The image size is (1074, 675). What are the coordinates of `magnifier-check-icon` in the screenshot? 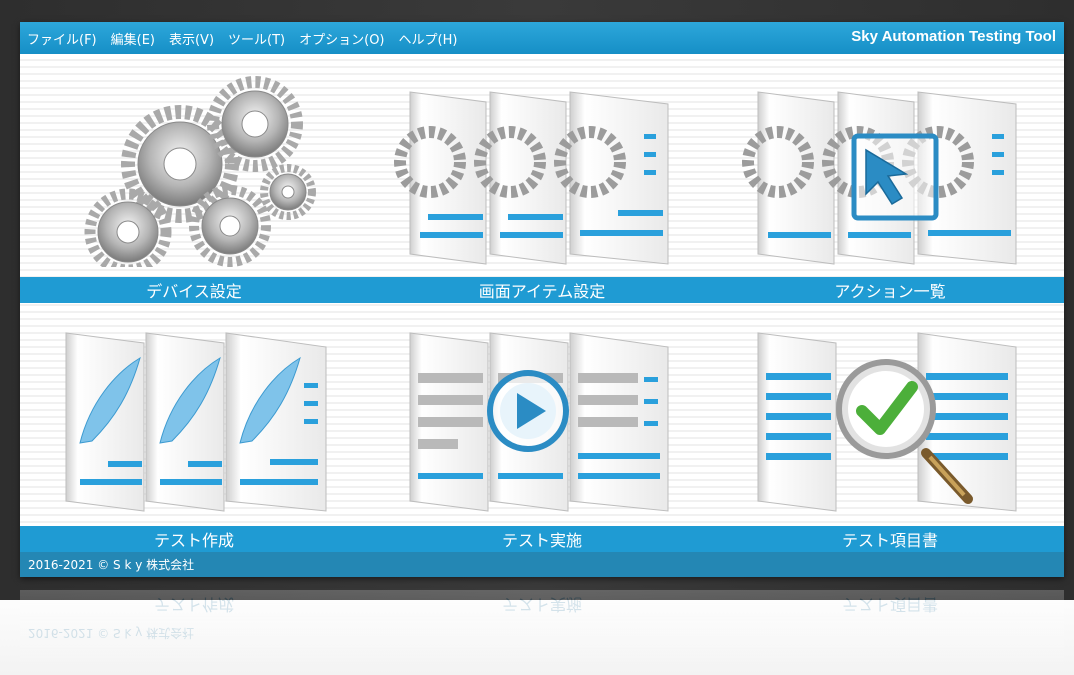 It's located at (887, 422).